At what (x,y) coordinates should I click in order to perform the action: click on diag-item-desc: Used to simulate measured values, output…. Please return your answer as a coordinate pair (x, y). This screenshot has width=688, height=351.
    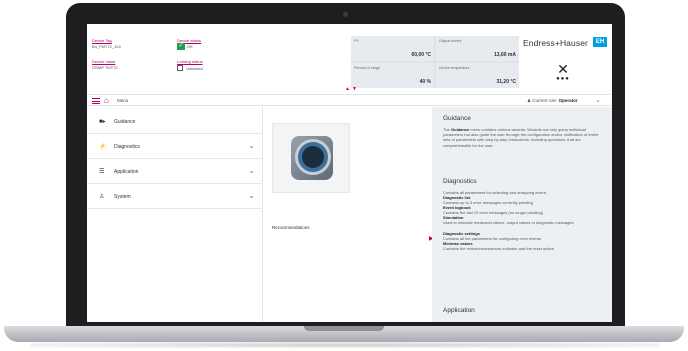
    Looking at the image, I should click on (508, 222).